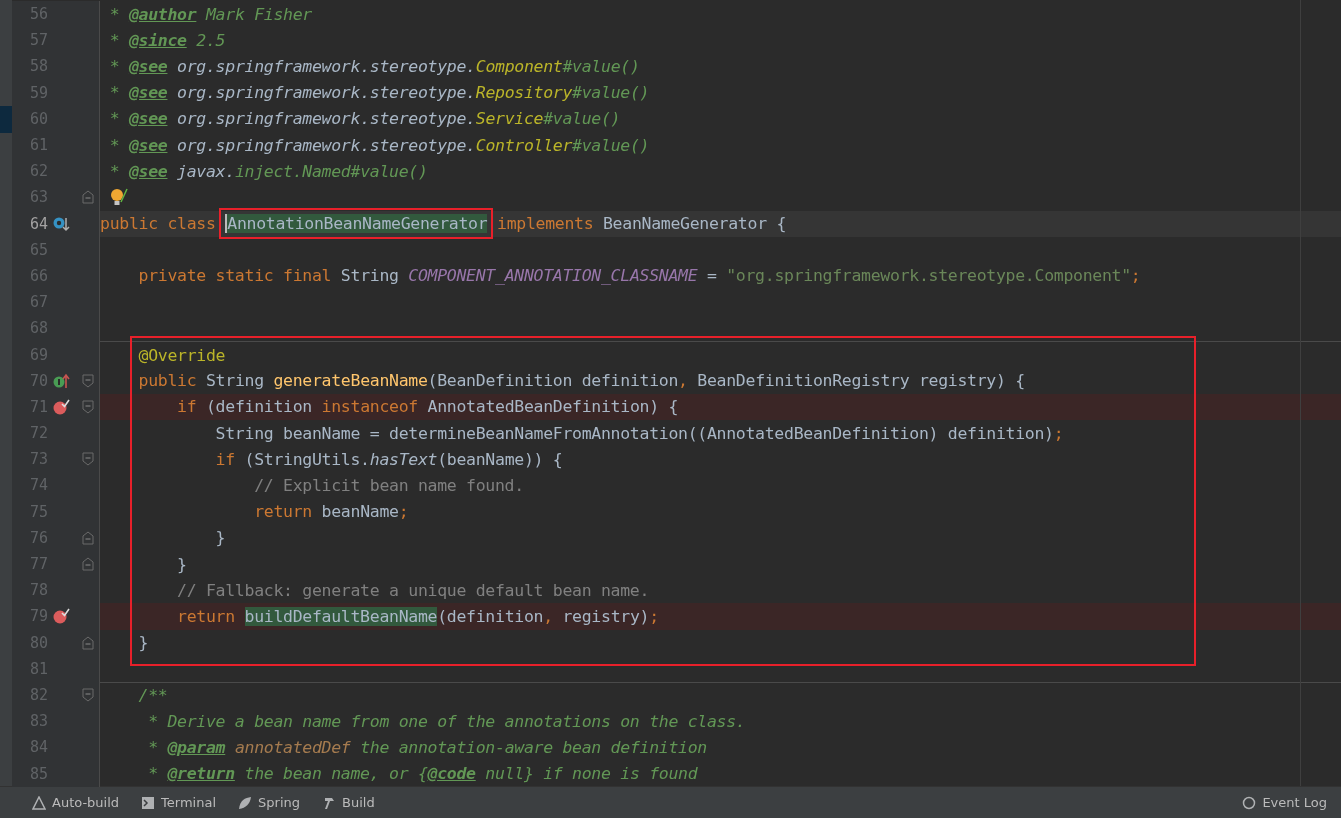 This screenshot has height=818, width=1341. What do you see at coordinates (388, 485) in the screenshot?
I see `code-line: // Explicit bean name found.` at bounding box center [388, 485].